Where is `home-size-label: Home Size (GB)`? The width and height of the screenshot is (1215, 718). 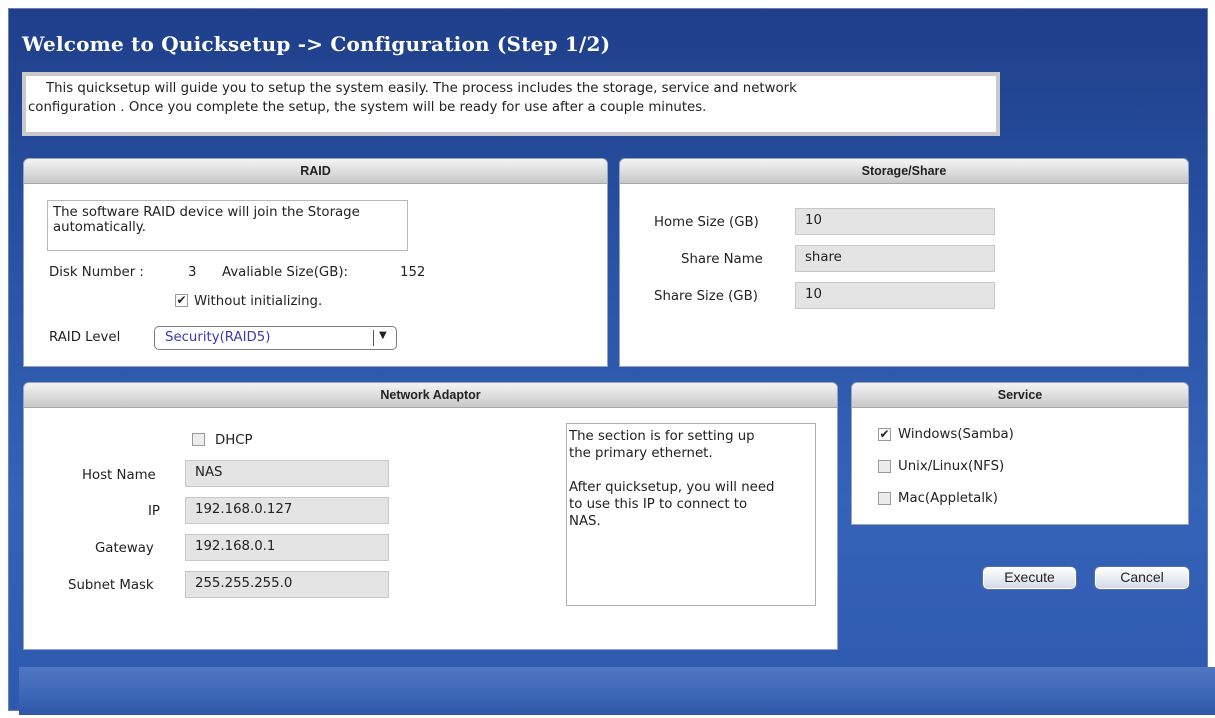 home-size-label: Home Size (GB) is located at coordinates (706, 222).